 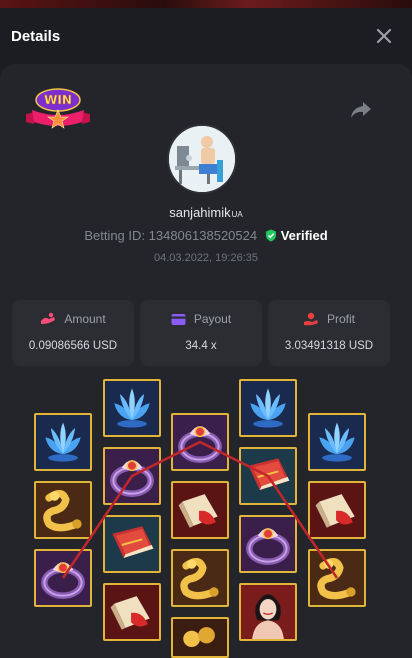 What do you see at coordinates (201, 346) in the screenshot?
I see `payout-value: 34.4 x` at bounding box center [201, 346].